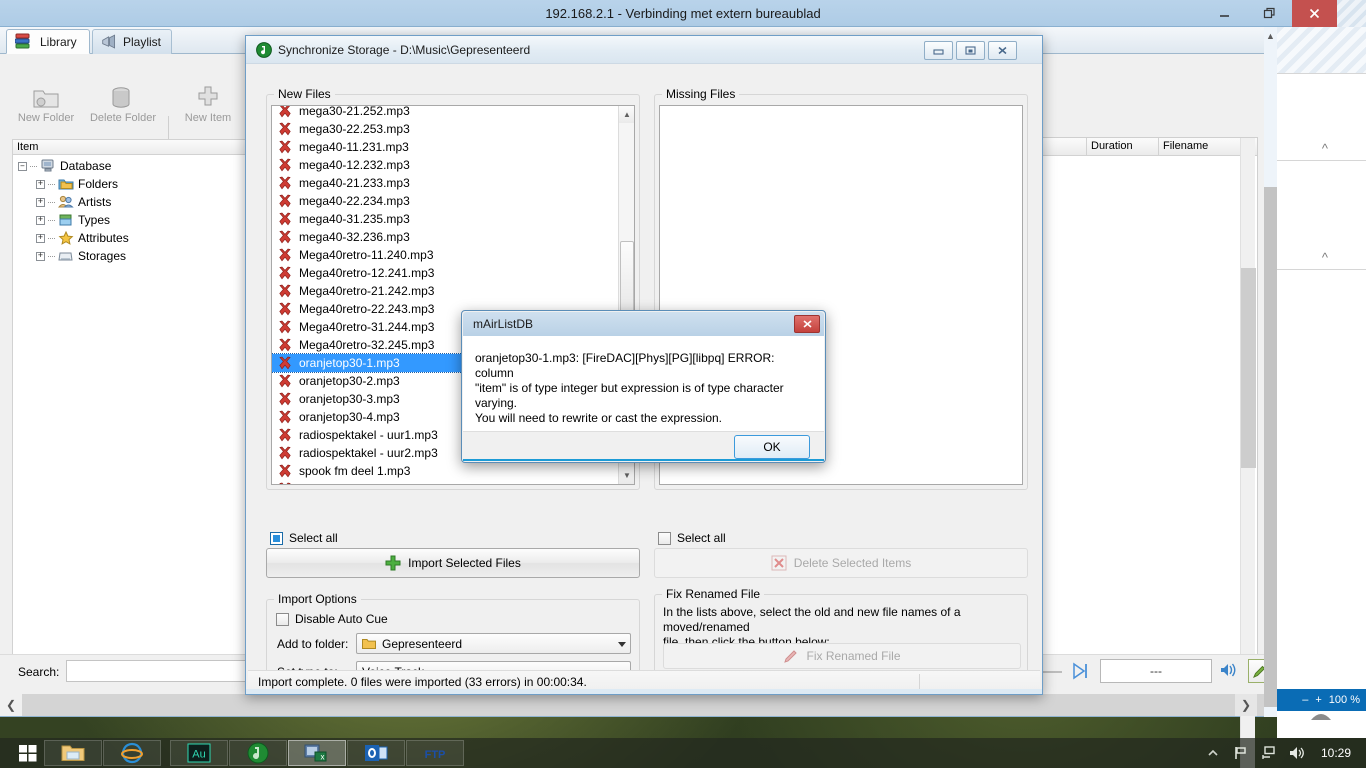  Describe the element at coordinates (637, 705) in the screenshot. I see `horizontal-scrollbar: ❮ ❯` at that location.